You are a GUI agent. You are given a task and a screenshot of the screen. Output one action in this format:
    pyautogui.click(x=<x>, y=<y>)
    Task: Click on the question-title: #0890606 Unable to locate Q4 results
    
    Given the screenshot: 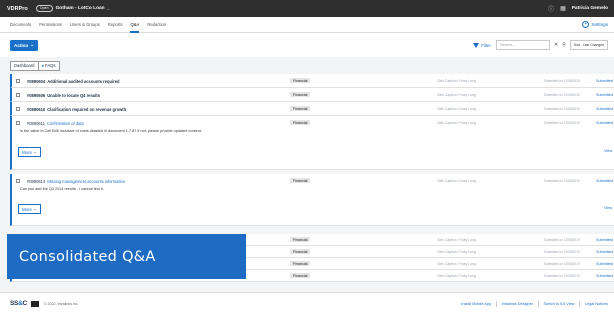 What is the action you would take?
    pyautogui.click(x=63, y=95)
    